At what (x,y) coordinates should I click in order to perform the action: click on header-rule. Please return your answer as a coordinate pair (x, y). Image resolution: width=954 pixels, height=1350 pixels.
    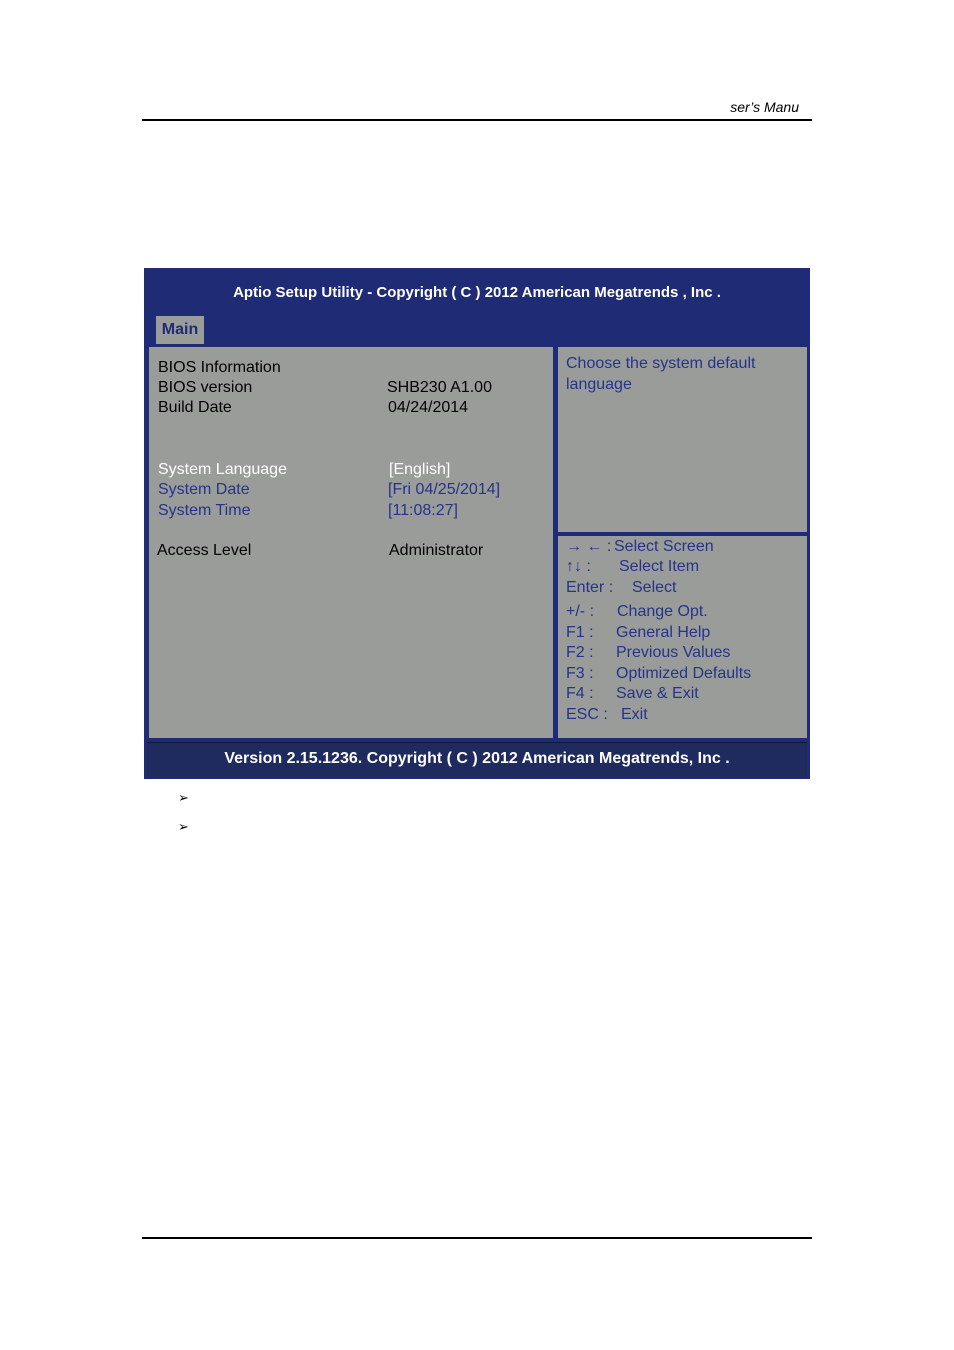
    Looking at the image, I should click on (477, 120).